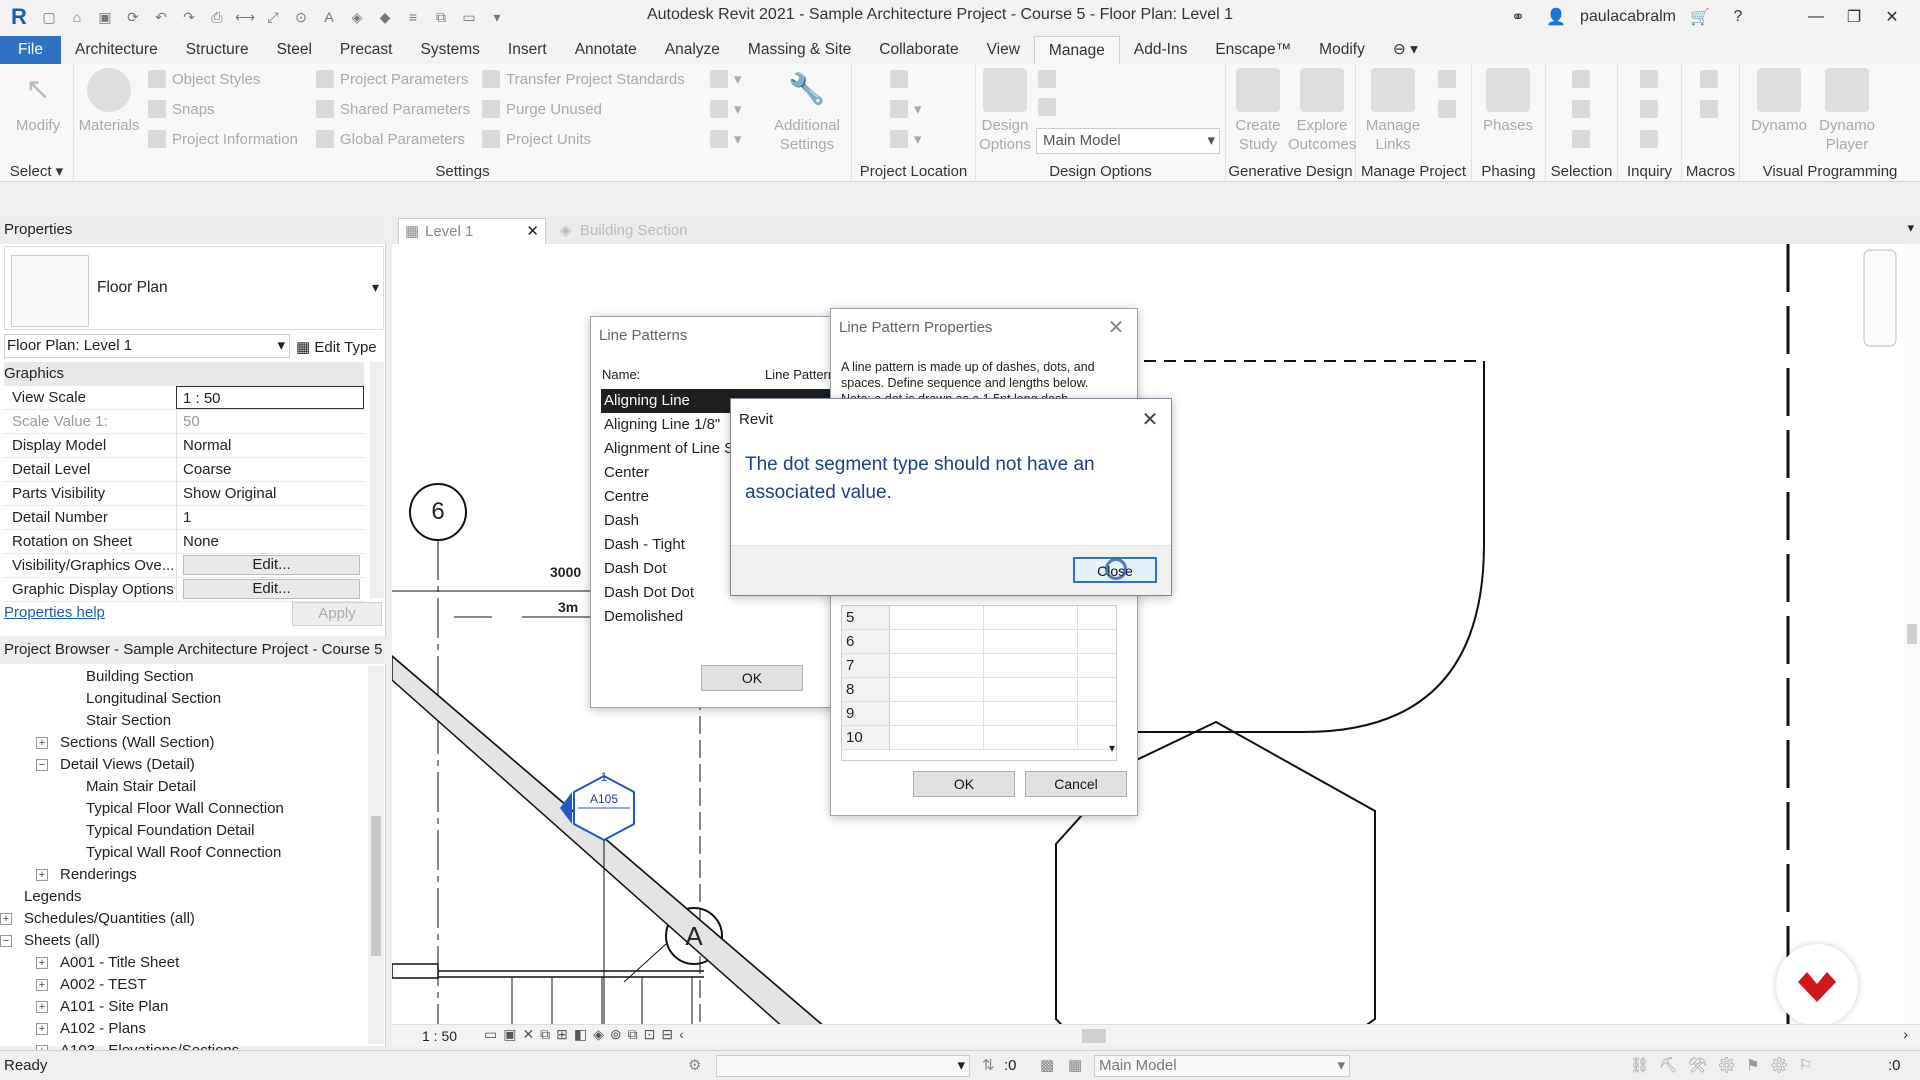 This screenshot has height=1080, width=1920. Describe the element at coordinates (449, 50) in the screenshot. I see `tab-systems: Systems` at that location.